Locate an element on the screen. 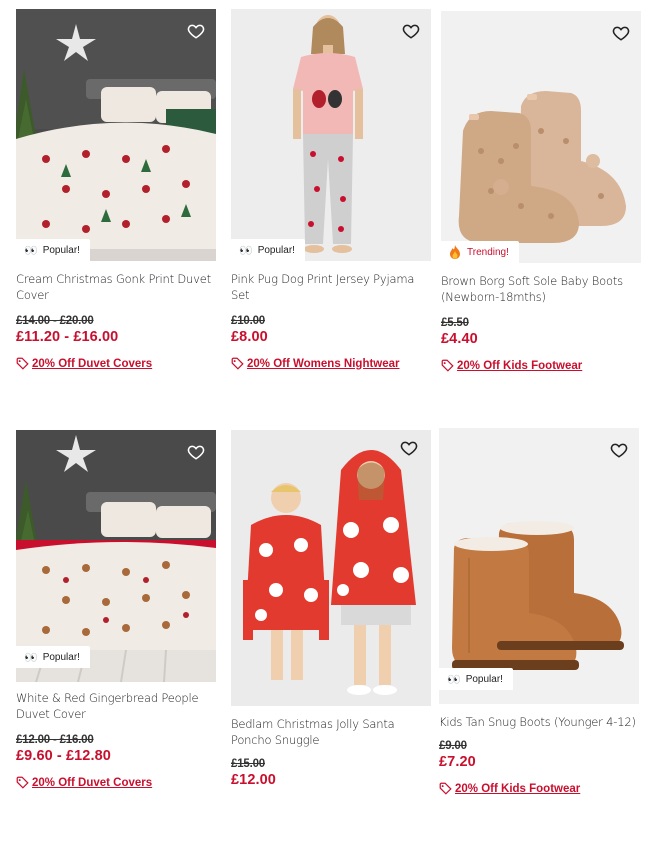 The height and width of the screenshot is (843, 650). tan-snug-boots-image is located at coordinates (539, 566).